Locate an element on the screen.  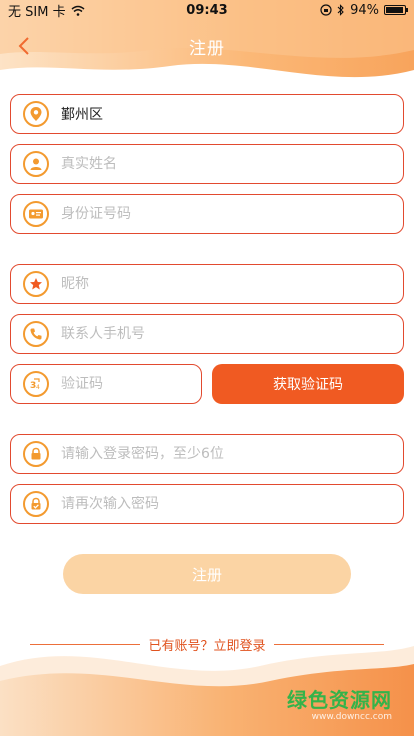
person-icon is located at coordinates (36, 164).